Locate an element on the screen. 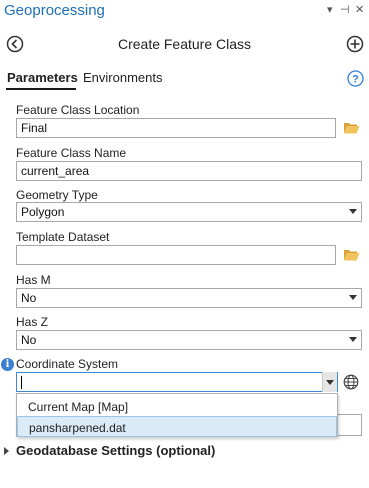  coordinate-dropdown-list: Current Map [Map] pansharpened.dat is located at coordinates (177, 415).